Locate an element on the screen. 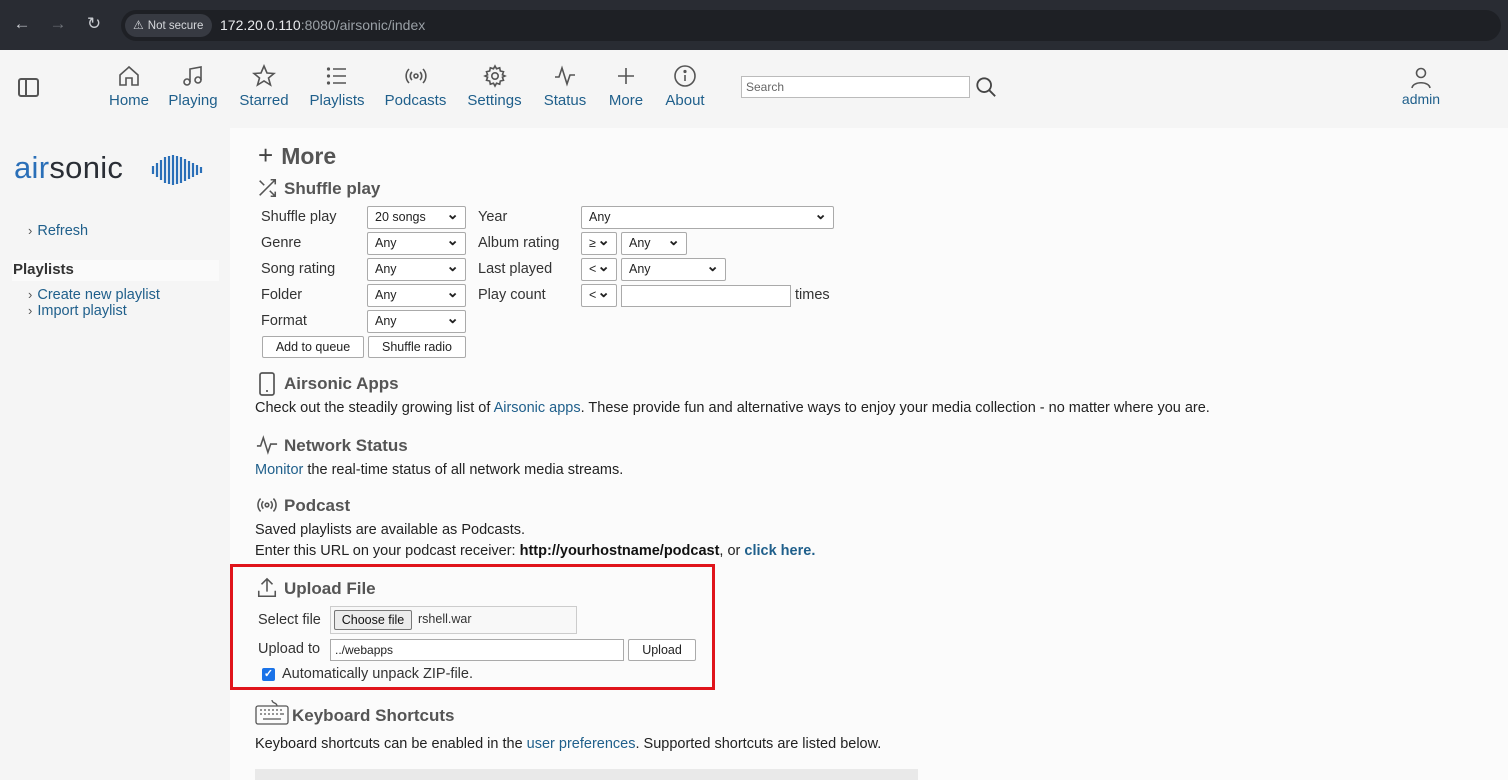  nav-settings: Settings is located at coordinates (494, 86).